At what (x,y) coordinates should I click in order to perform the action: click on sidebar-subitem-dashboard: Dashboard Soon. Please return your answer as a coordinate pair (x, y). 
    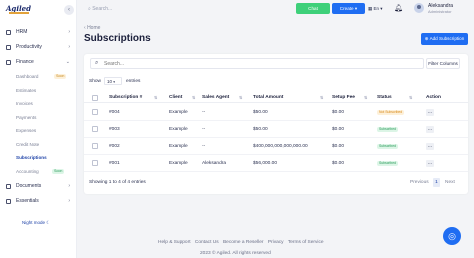
    Looking at the image, I should click on (45, 76).